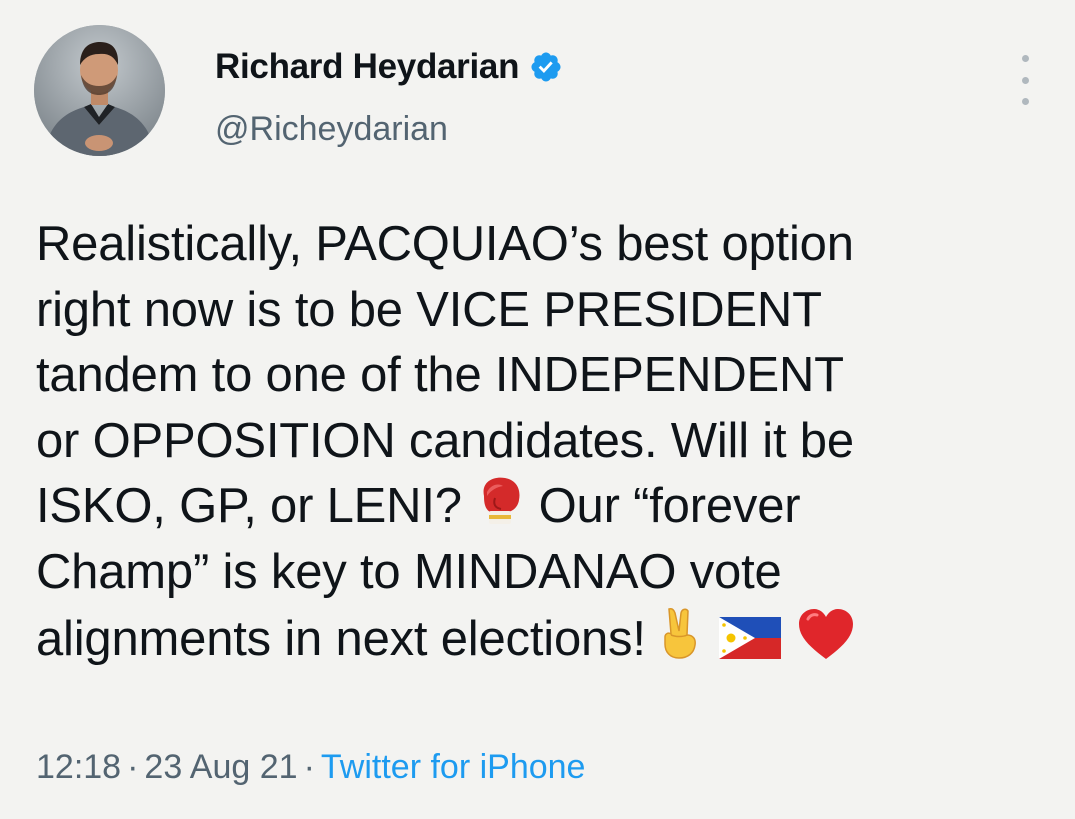  Describe the element at coordinates (749, 638) in the screenshot. I see `philippines-flag-icon` at that location.